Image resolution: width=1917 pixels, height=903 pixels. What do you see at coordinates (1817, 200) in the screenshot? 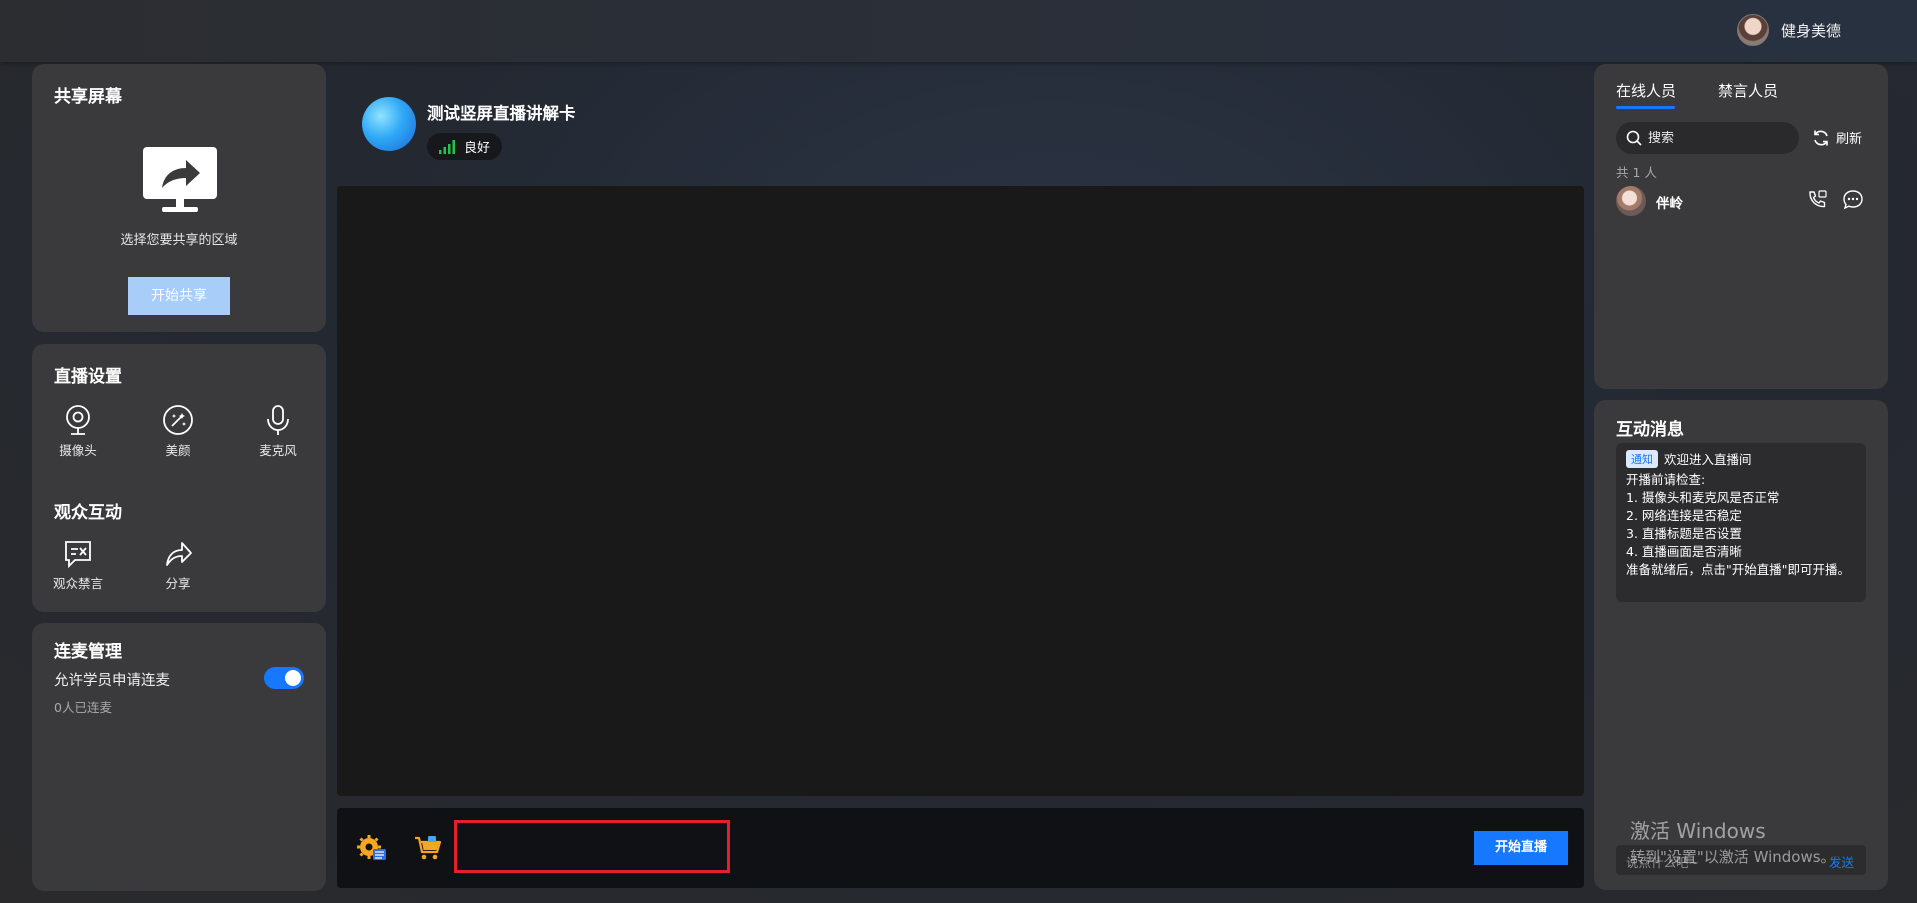
I see `link-mic-call-icon` at bounding box center [1817, 200].